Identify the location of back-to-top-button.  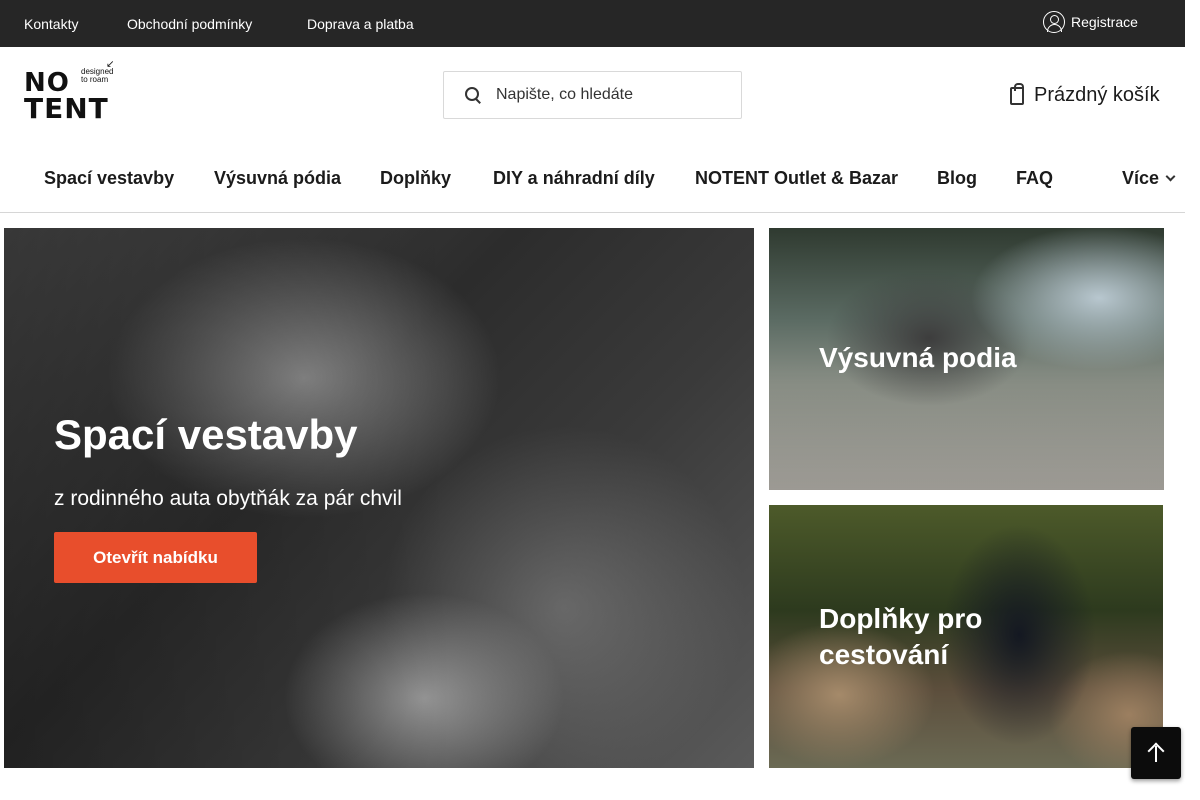
(1156, 753).